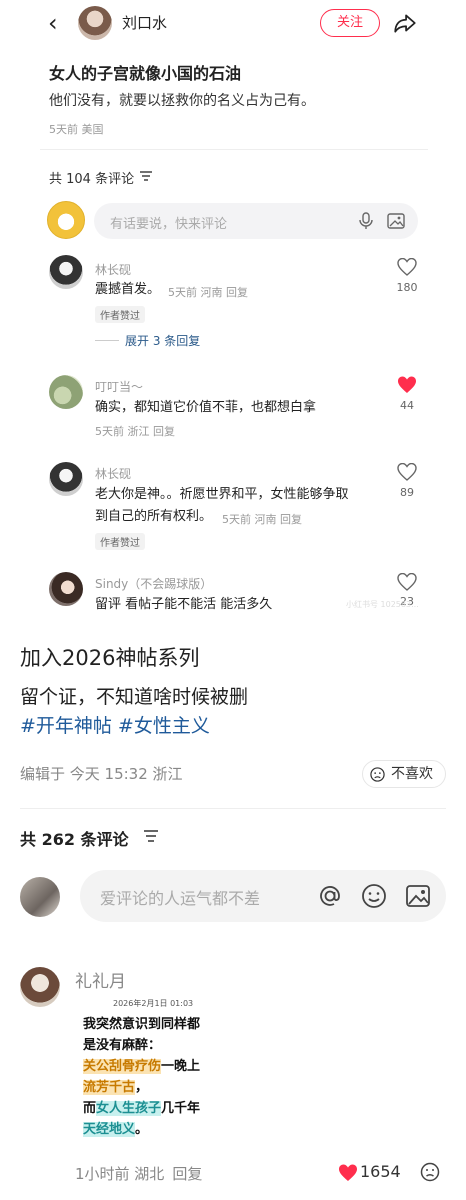 This screenshot has height=1200, width=466. What do you see at coordinates (330, 896) in the screenshot?
I see `at-mention-icon` at bounding box center [330, 896].